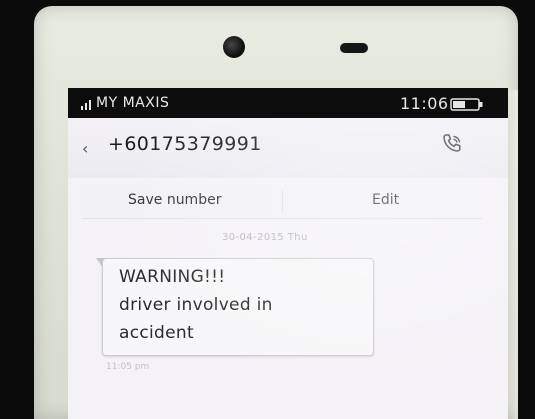 The height and width of the screenshot is (419, 535). I want to click on status-time: 11:06, so click(424, 103).